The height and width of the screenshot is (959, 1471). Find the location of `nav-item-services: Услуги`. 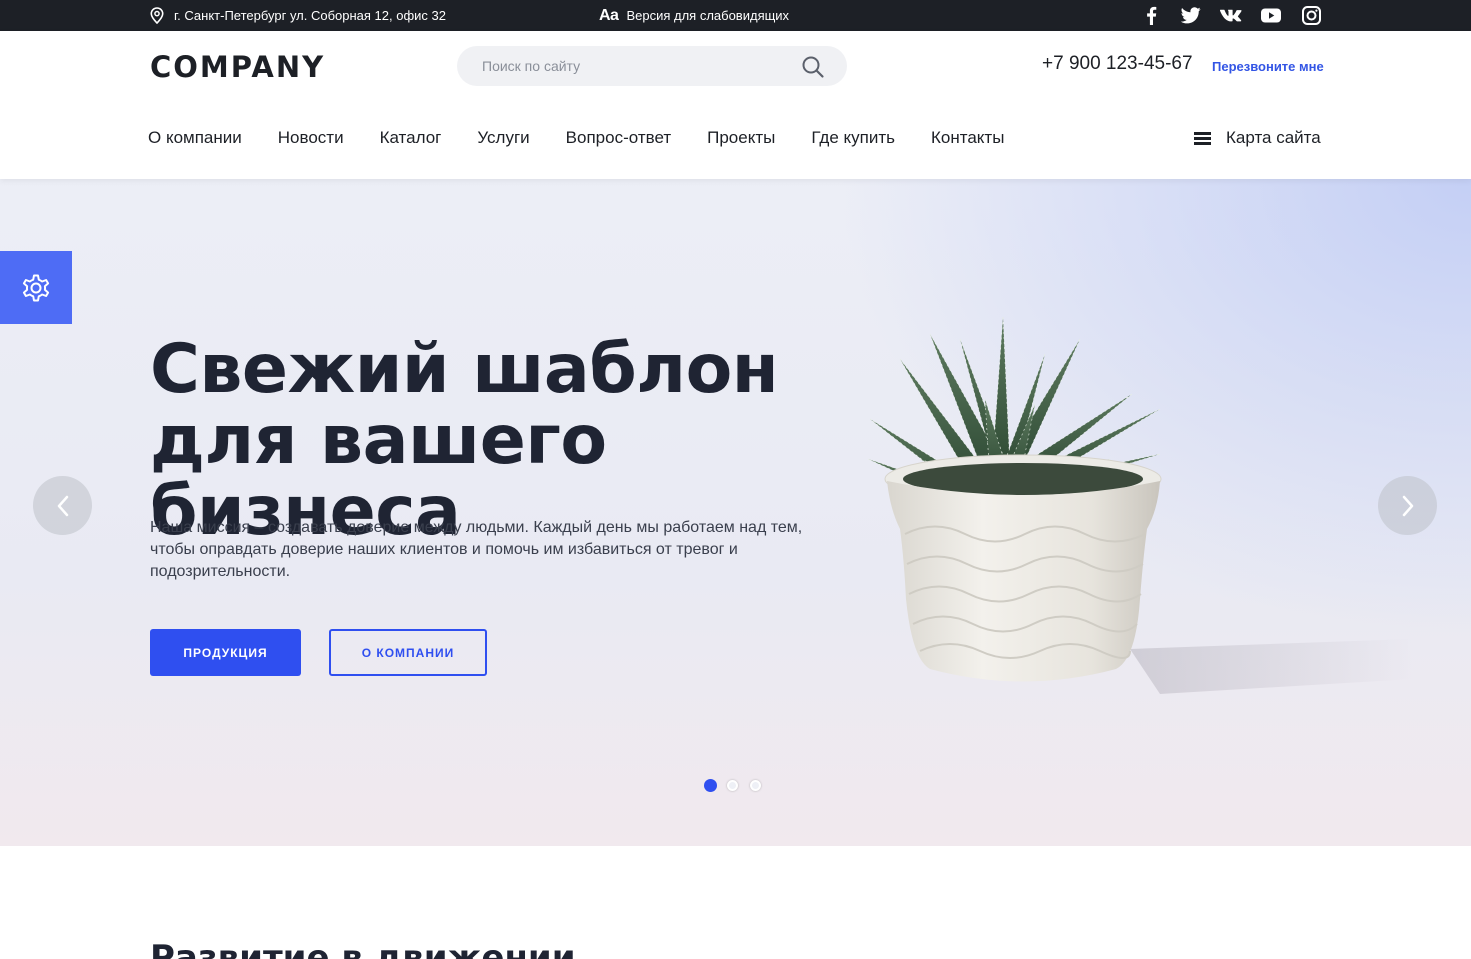

nav-item-services: Услуги is located at coordinates (503, 138).